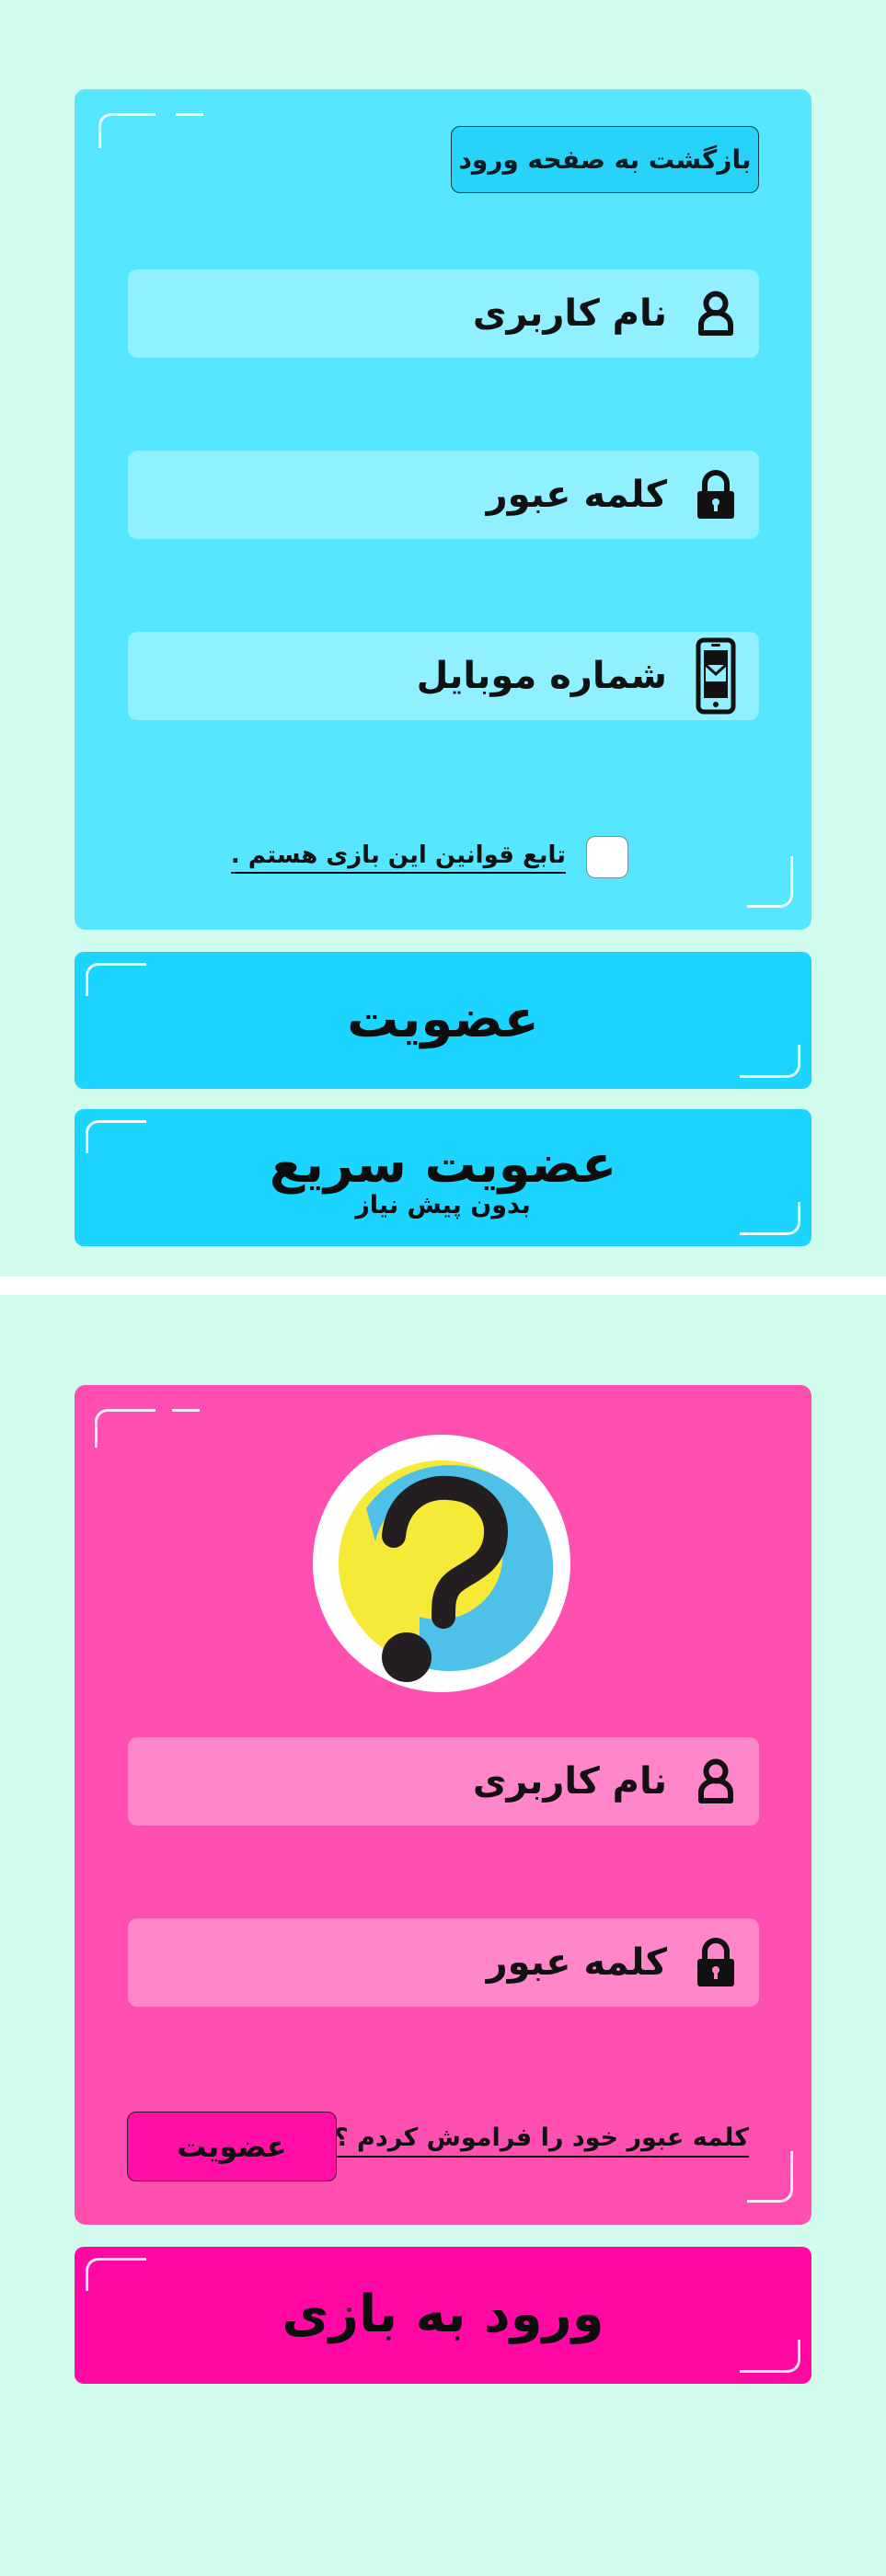 The image size is (886, 2576). I want to click on signup-button-label: عضویت, so click(443, 1020).